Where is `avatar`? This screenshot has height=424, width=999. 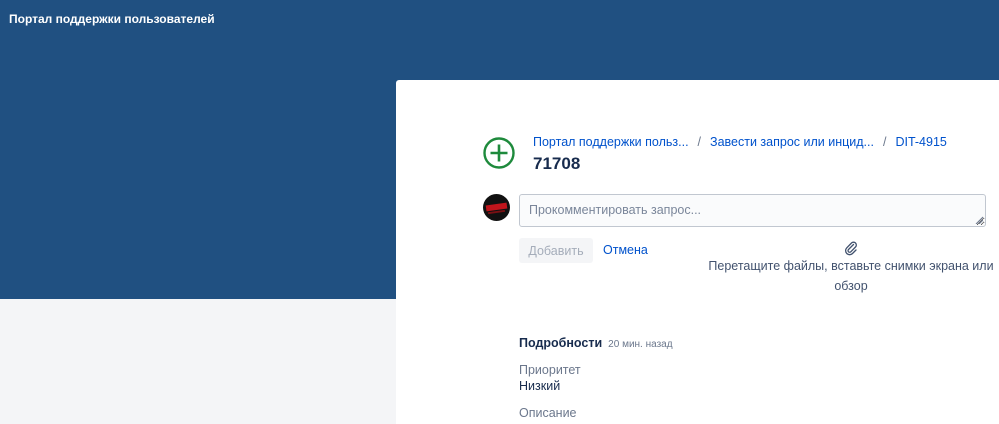 avatar is located at coordinates (496, 207).